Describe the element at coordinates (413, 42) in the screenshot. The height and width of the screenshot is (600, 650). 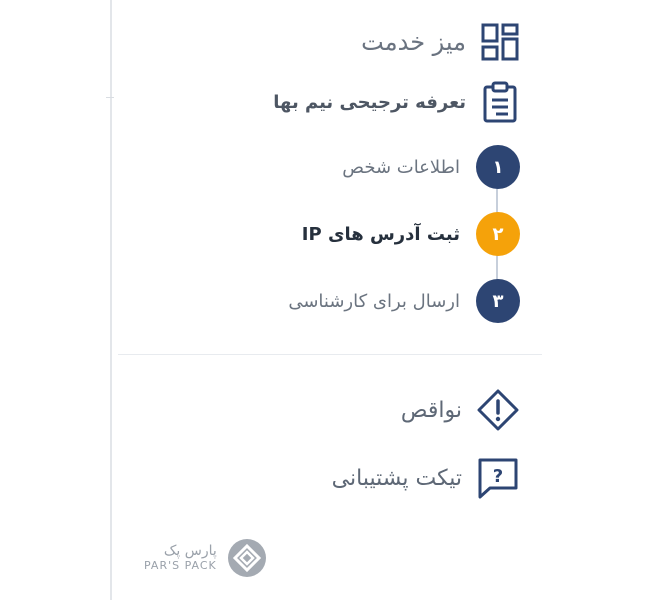
I see `menu-item-label: میز خدمت` at that location.